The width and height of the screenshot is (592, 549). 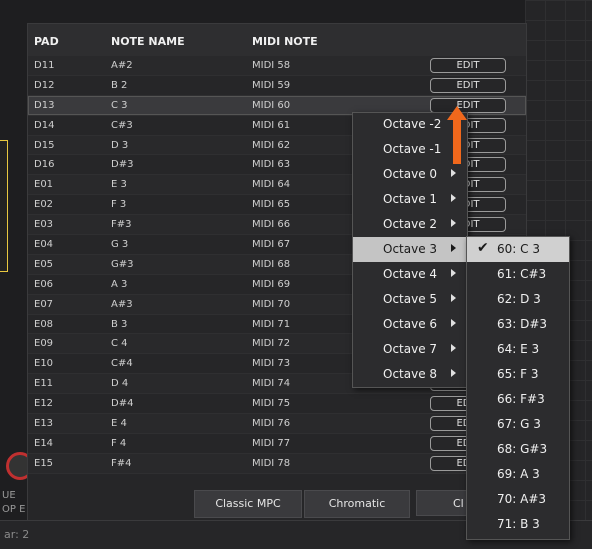 What do you see at coordinates (277, 443) in the screenshot?
I see `table-row: E14F 4MIDI 77EDIT` at bounding box center [277, 443].